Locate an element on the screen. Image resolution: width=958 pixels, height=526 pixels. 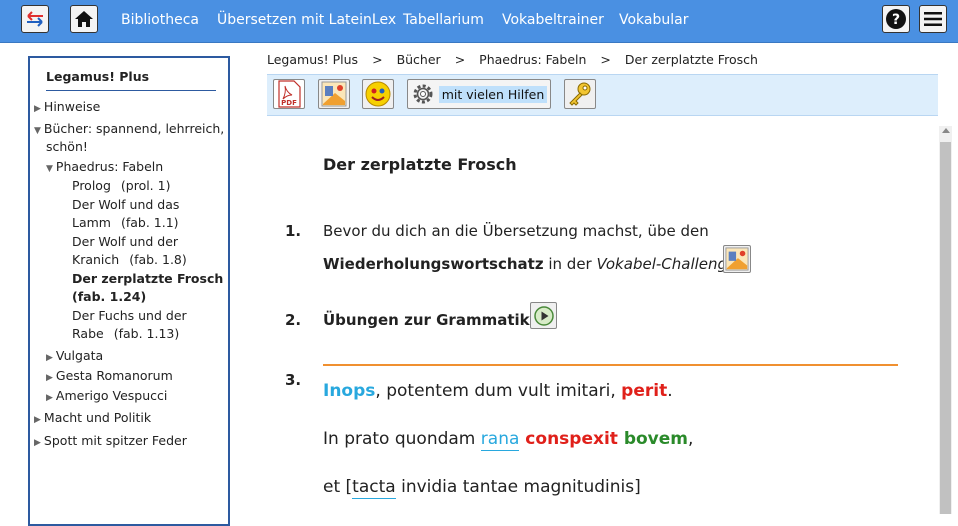
content-scrollbar is located at coordinates (945, 320).